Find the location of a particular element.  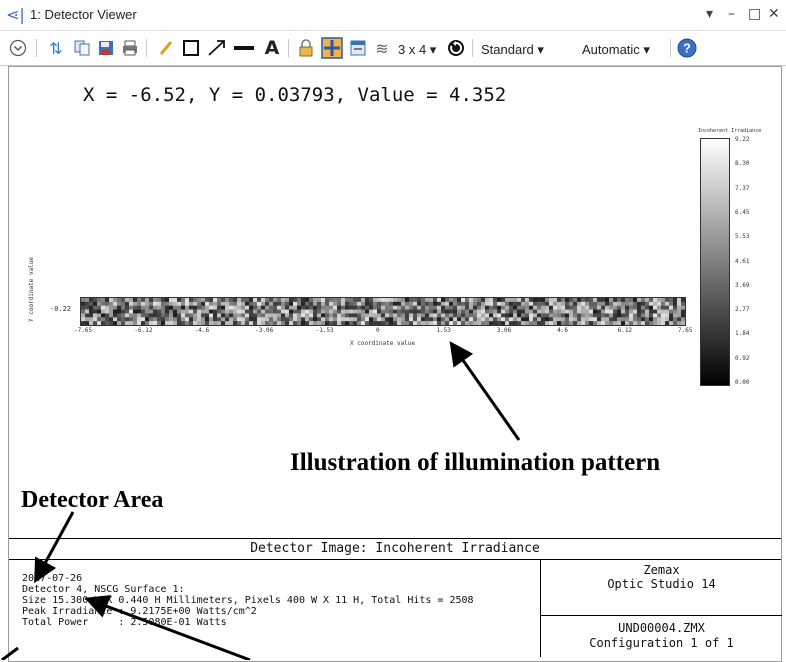

file-name: UND00004.ZMX is located at coordinates (661, 628).